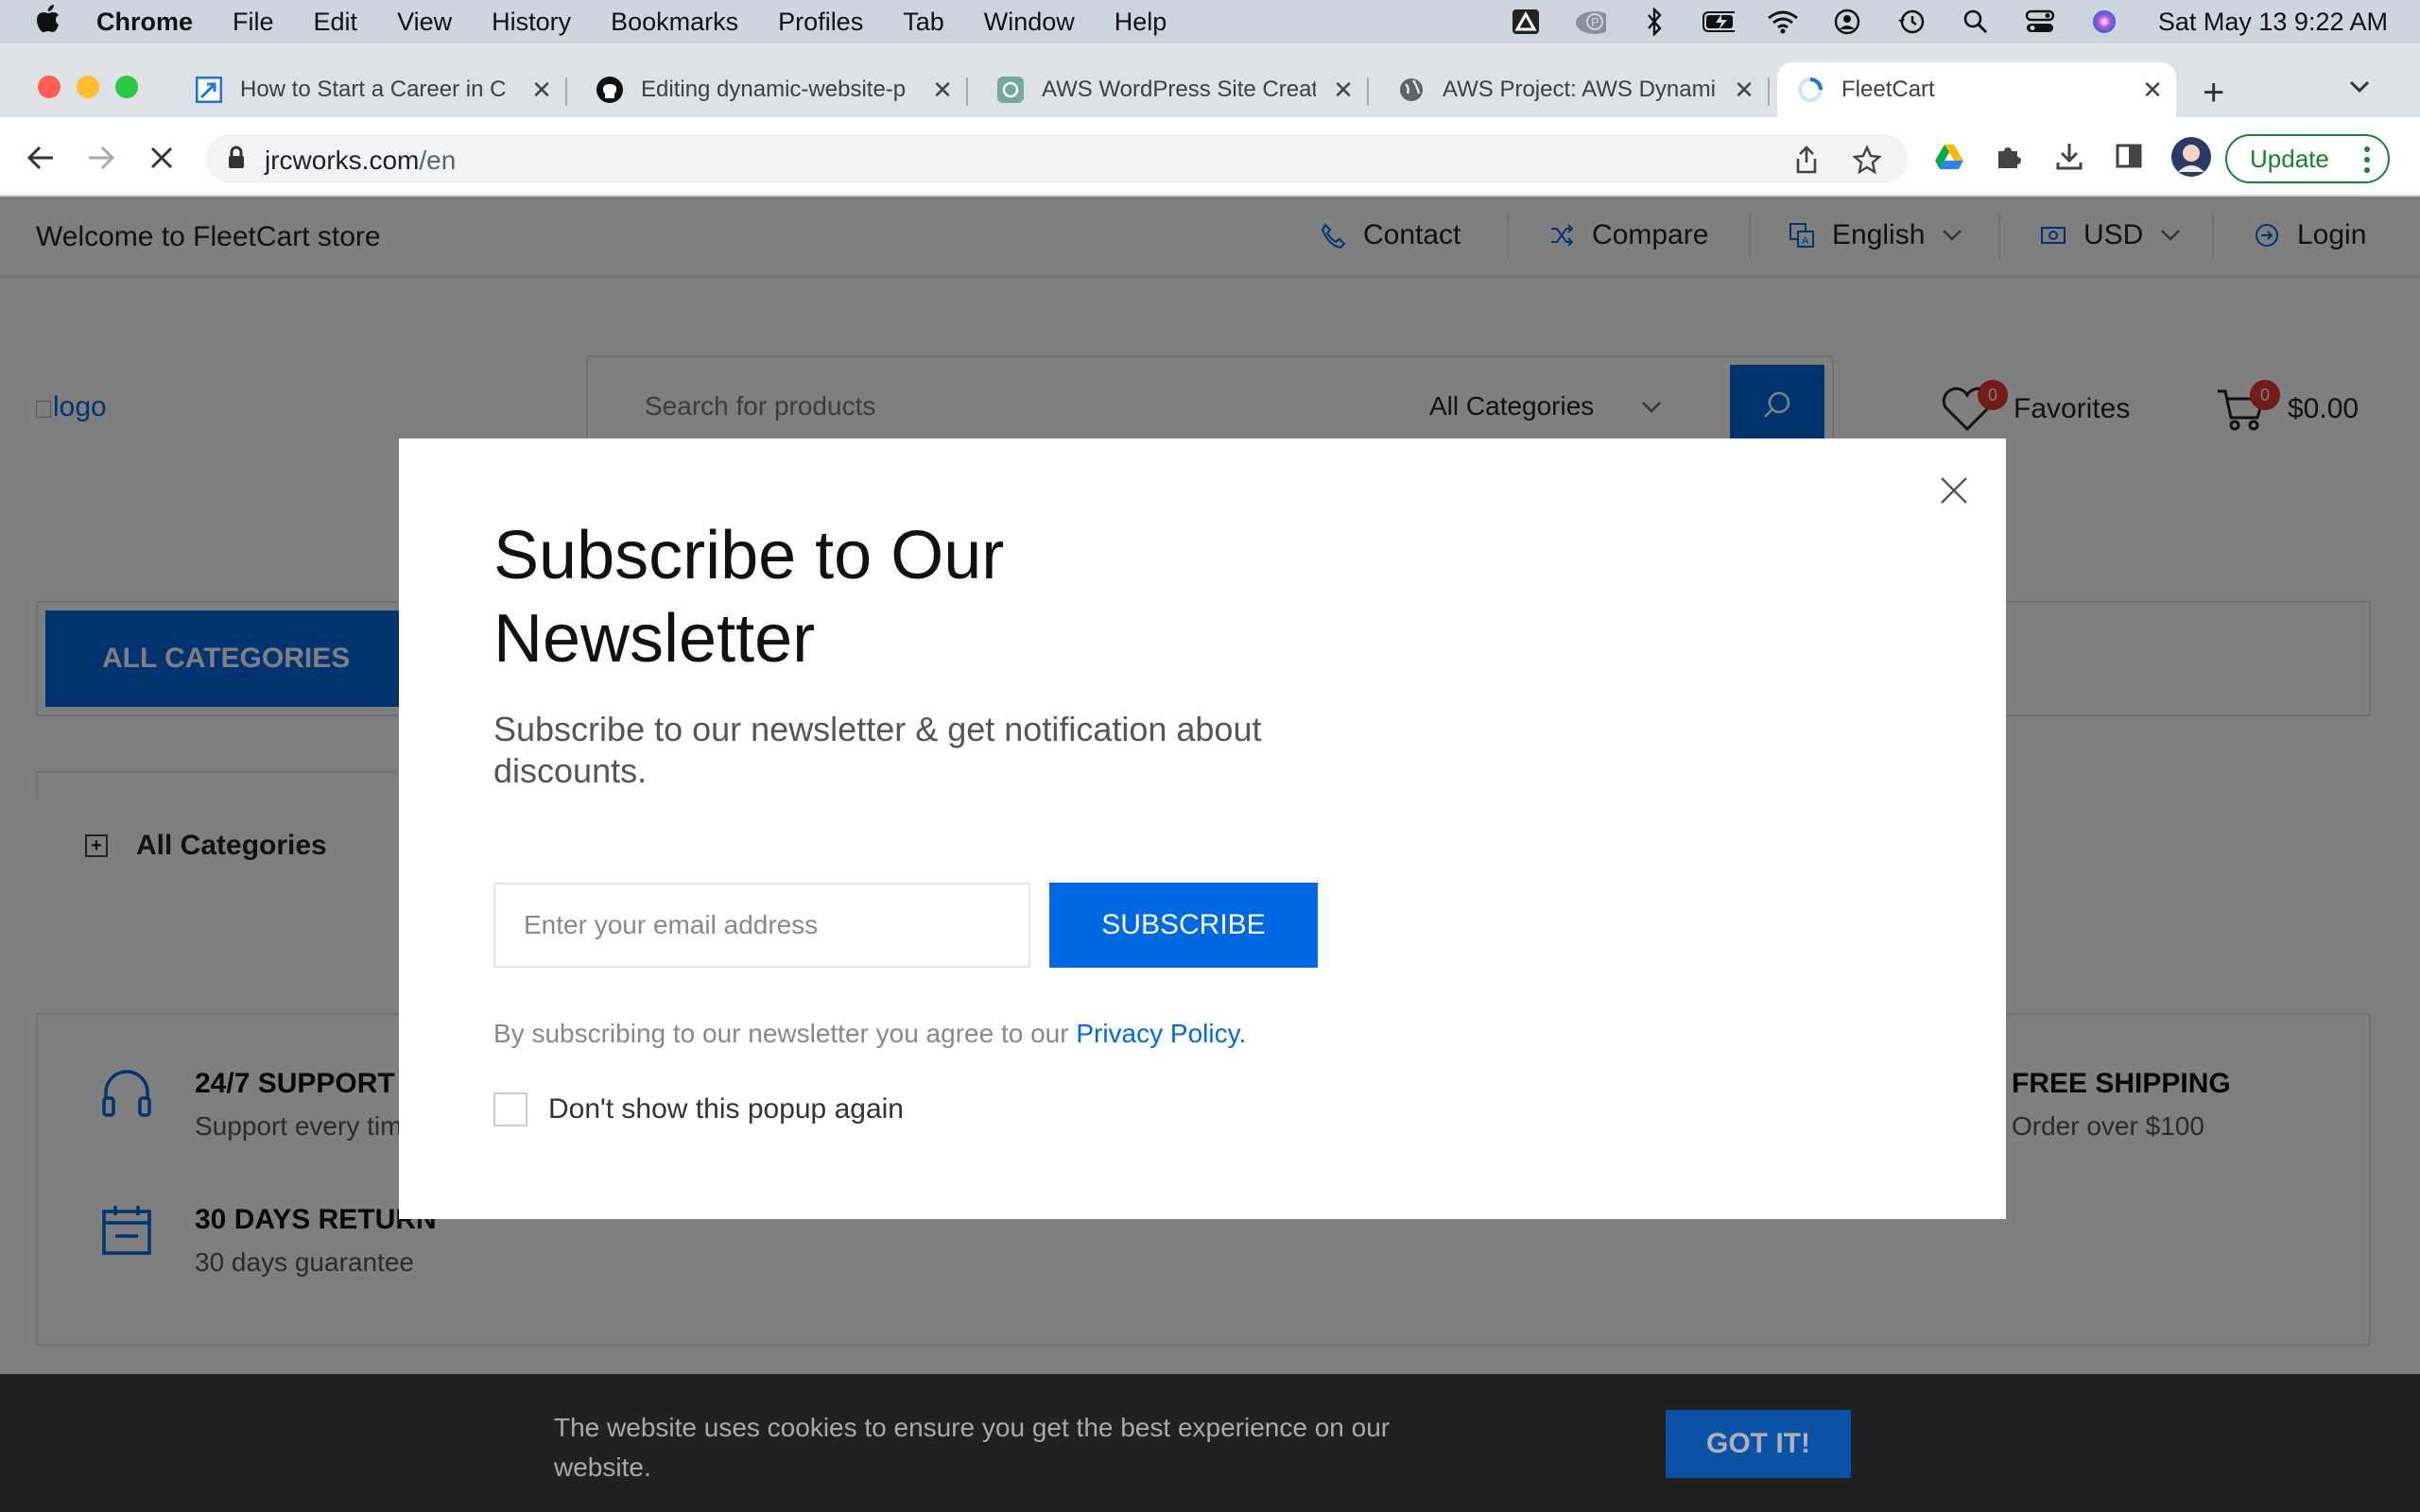 This screenshot has height=1512, width=2420. What do you see at coordinates (1911, 22) in the screenshot?
I see `time-machine-icon` at bounding box center [1911, 22].